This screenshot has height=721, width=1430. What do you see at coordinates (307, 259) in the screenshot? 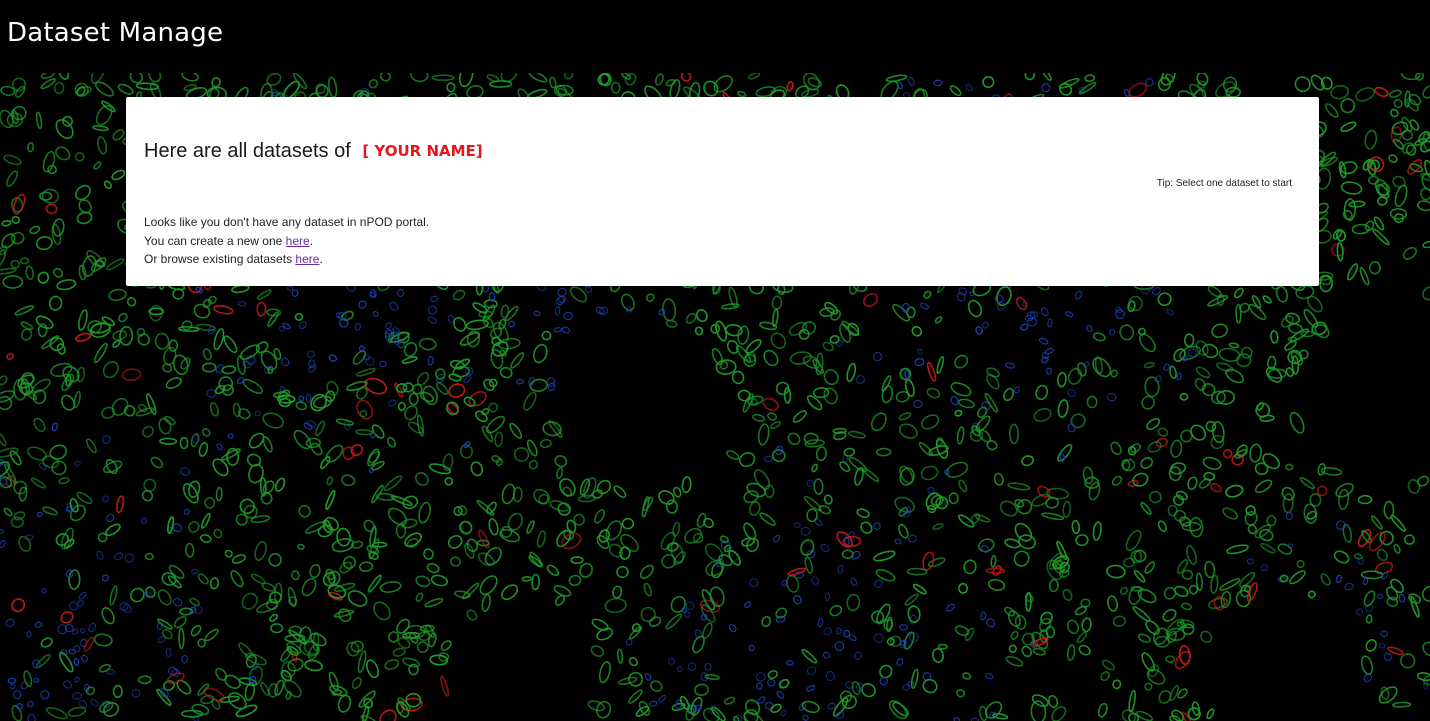
I see `browse-datasets-link: here` at bounding box center [307, 259].